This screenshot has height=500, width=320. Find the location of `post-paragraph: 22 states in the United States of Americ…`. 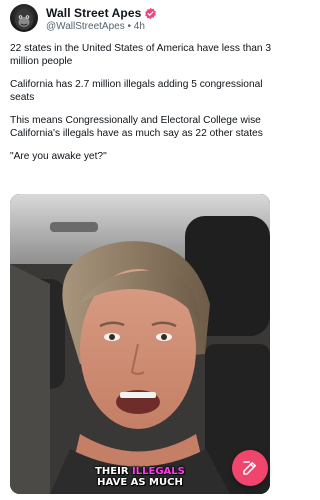

post-paragraph: 22 states in the United States of Americ… is located at coordinates (141, 55).